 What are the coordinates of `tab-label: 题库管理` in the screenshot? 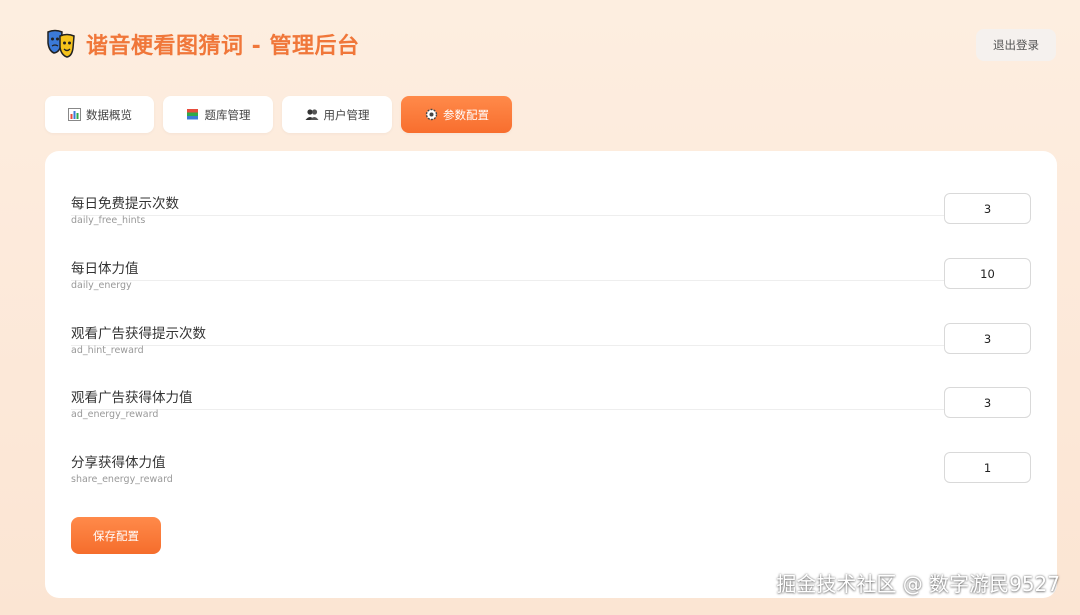 It's located at (227, 114).